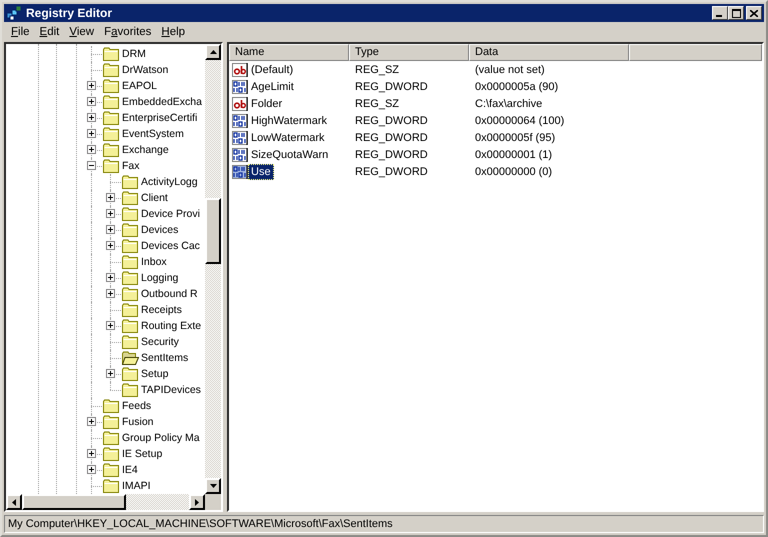 The image size is (768, 537). I want to click on tree-item: IMAPI, so click(136, 486).